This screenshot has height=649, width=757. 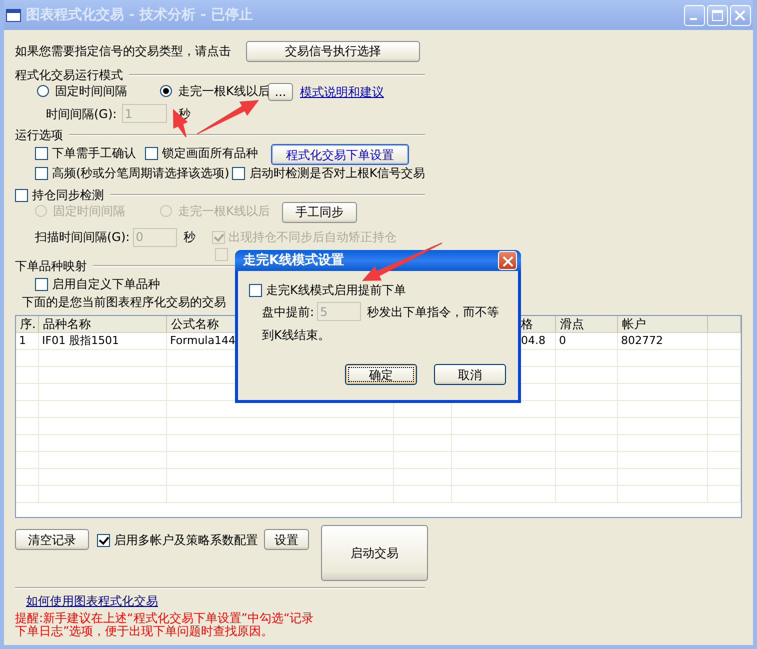 What do you see at coordinates (288, 311) in the screenshot?
I see `advance-label: 盘中提前:` at bounding box center [288, 311].